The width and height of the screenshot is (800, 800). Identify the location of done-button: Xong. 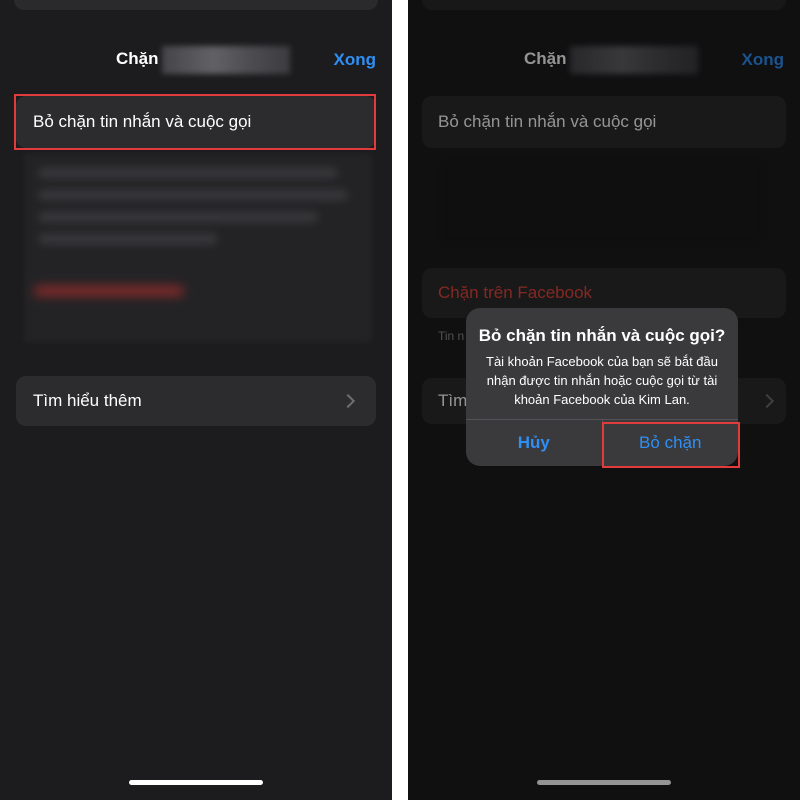
(355, 60).